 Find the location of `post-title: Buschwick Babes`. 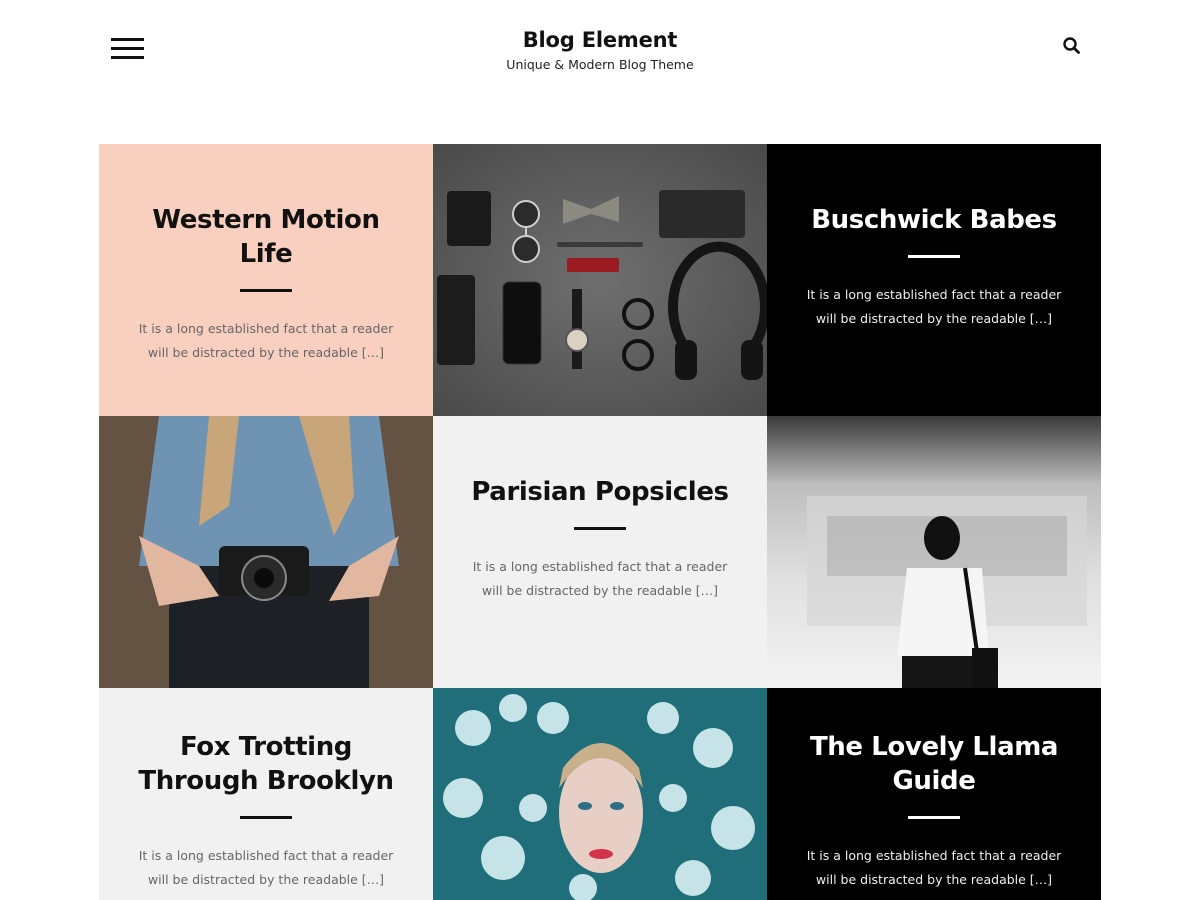

post-title: Buschwick Babes is located at coordinates (934, 220).